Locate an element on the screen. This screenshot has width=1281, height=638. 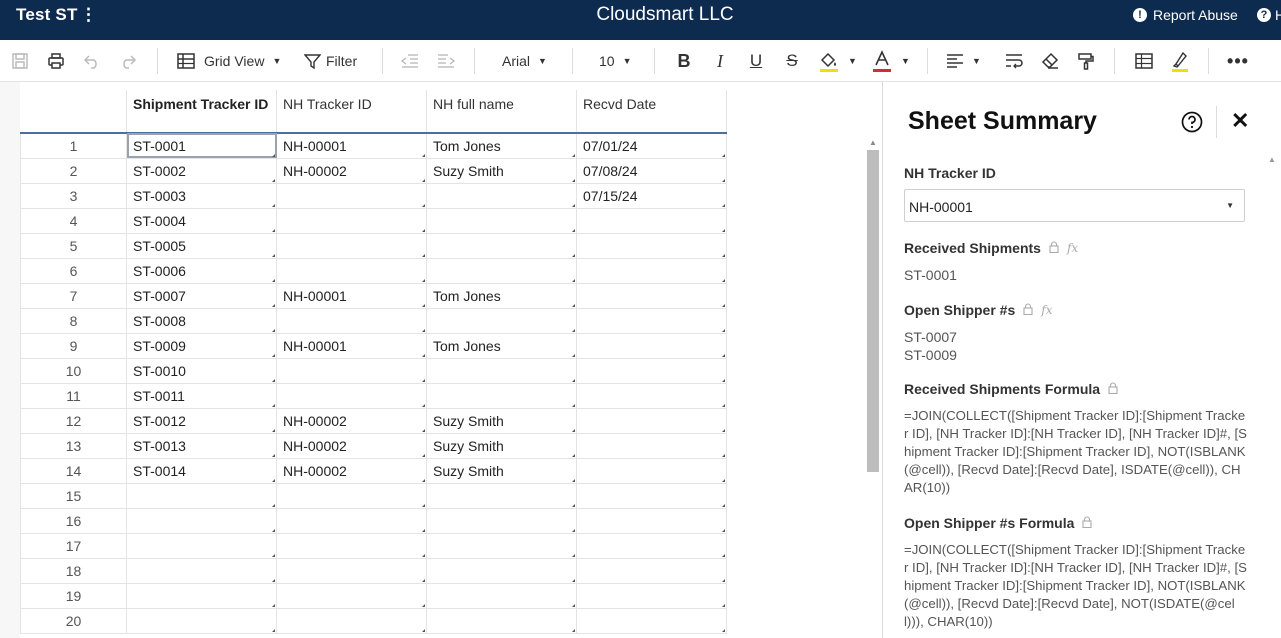
panel-scroll-up-icon: ▲ is located at coordinates (1272, 159).